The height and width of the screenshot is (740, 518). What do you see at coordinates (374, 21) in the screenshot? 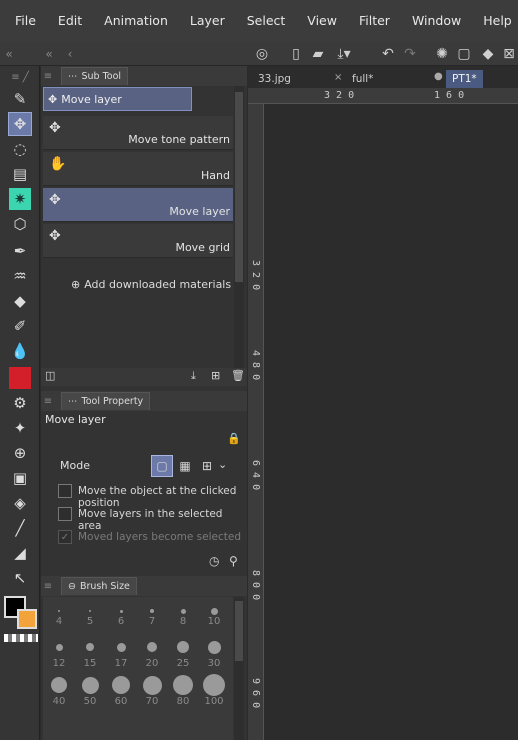
I see `menu-filter: Filter` at bounding box center [374, 21].